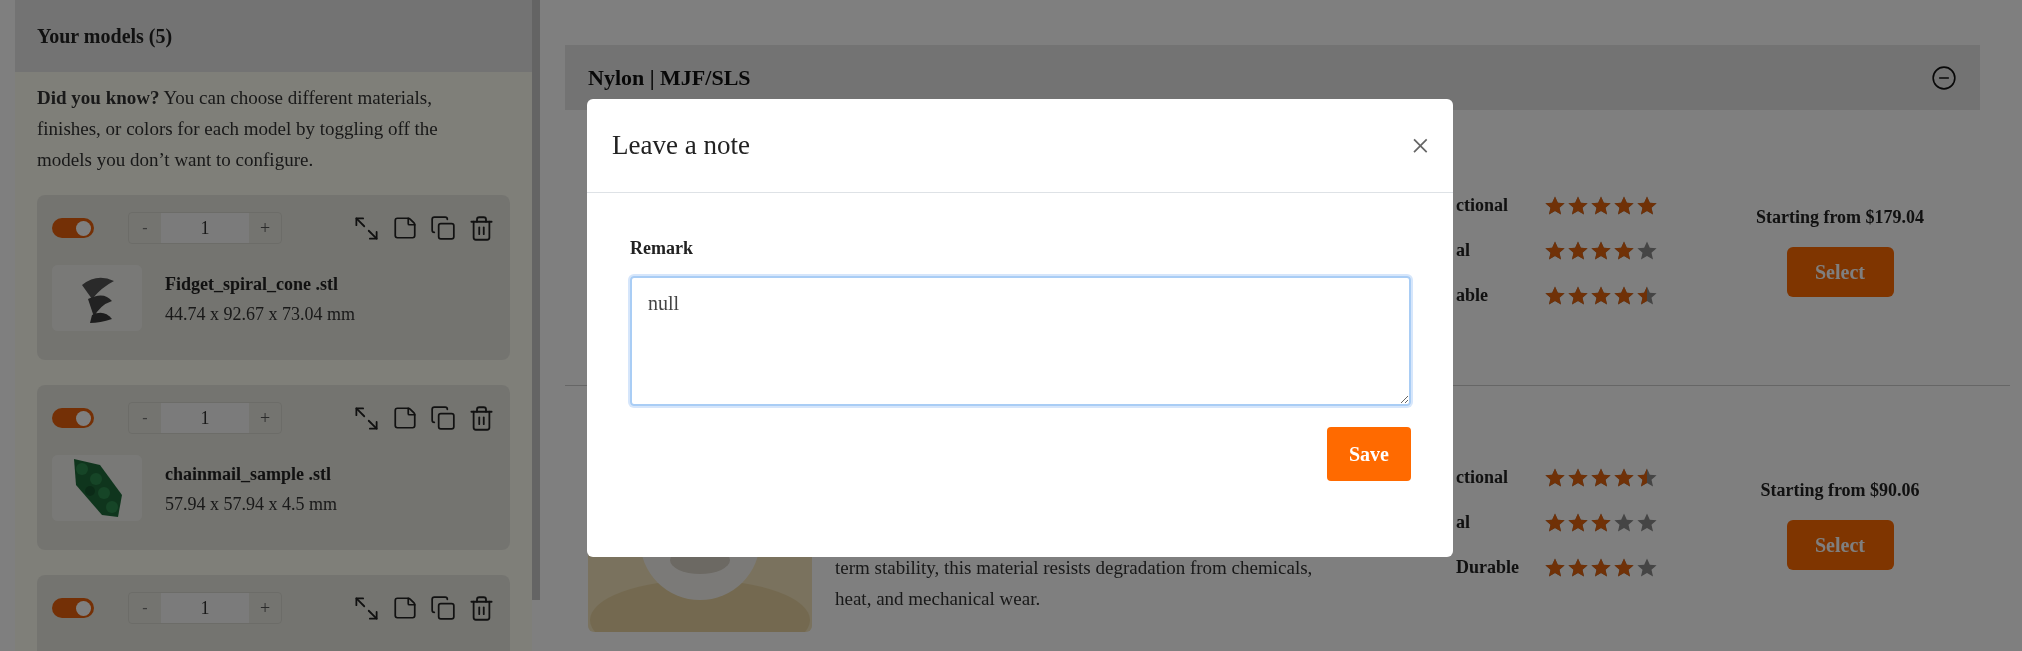 This screenshot has height=651, width=2022. I want to click on material-description: term stability, this material resists degradation from chemicals, heat, and mechanical wear., so click(1074, 583).